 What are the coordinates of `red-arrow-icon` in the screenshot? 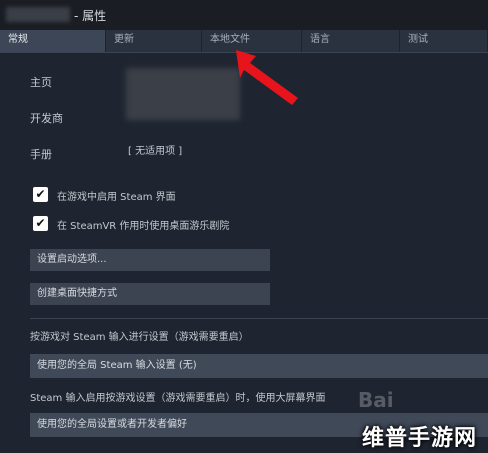 It's located at (267, 77).